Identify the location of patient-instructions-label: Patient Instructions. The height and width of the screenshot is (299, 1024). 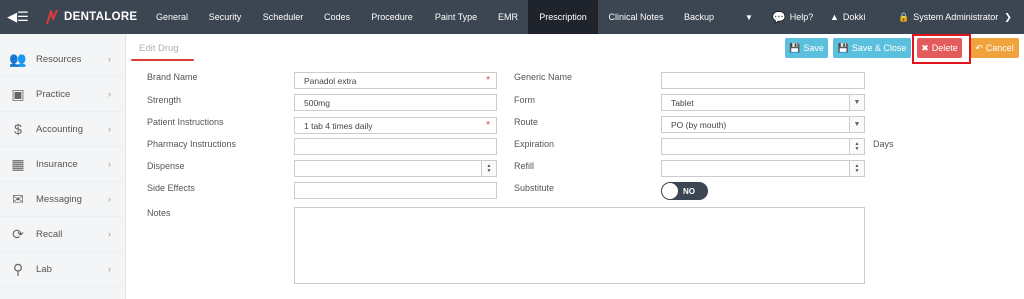
(185, 122).